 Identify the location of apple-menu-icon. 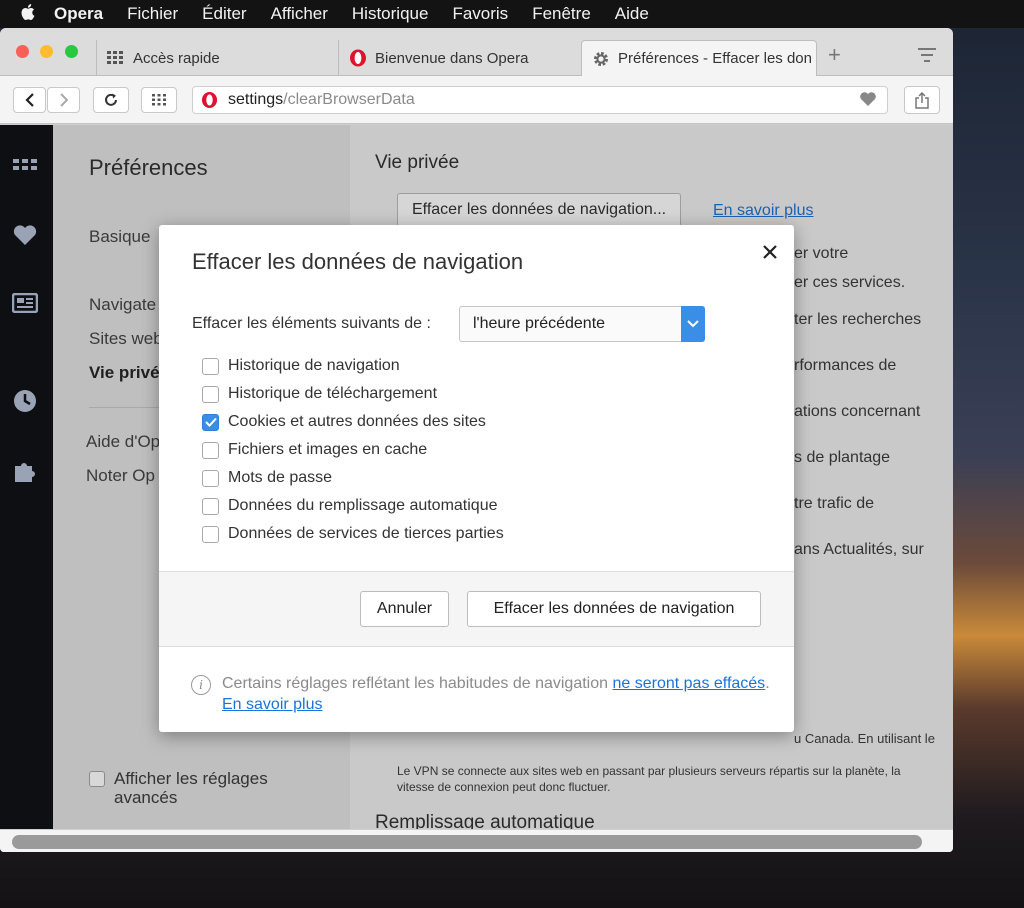
(27, 14).